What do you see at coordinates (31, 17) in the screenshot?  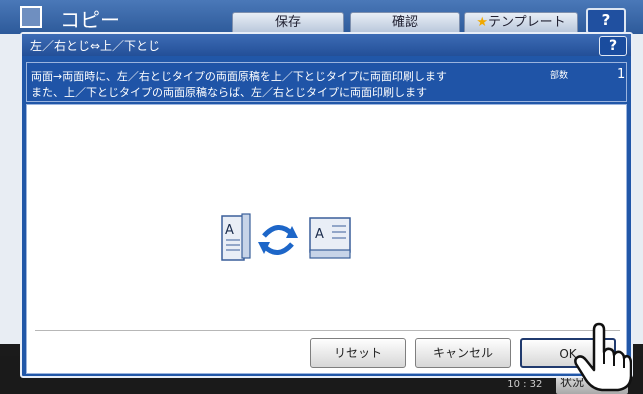 I see `copy-app-icon` at bounding box center [31, 17].